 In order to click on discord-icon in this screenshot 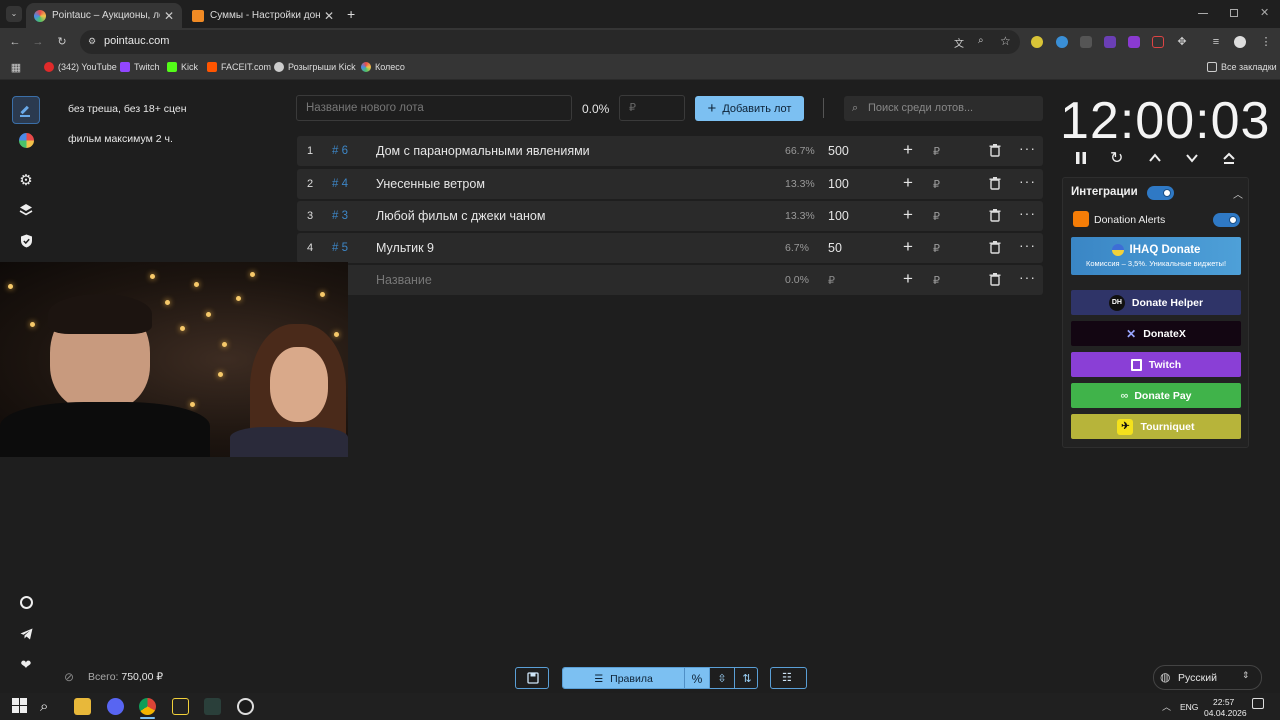, I will do `click(115, 706)`.